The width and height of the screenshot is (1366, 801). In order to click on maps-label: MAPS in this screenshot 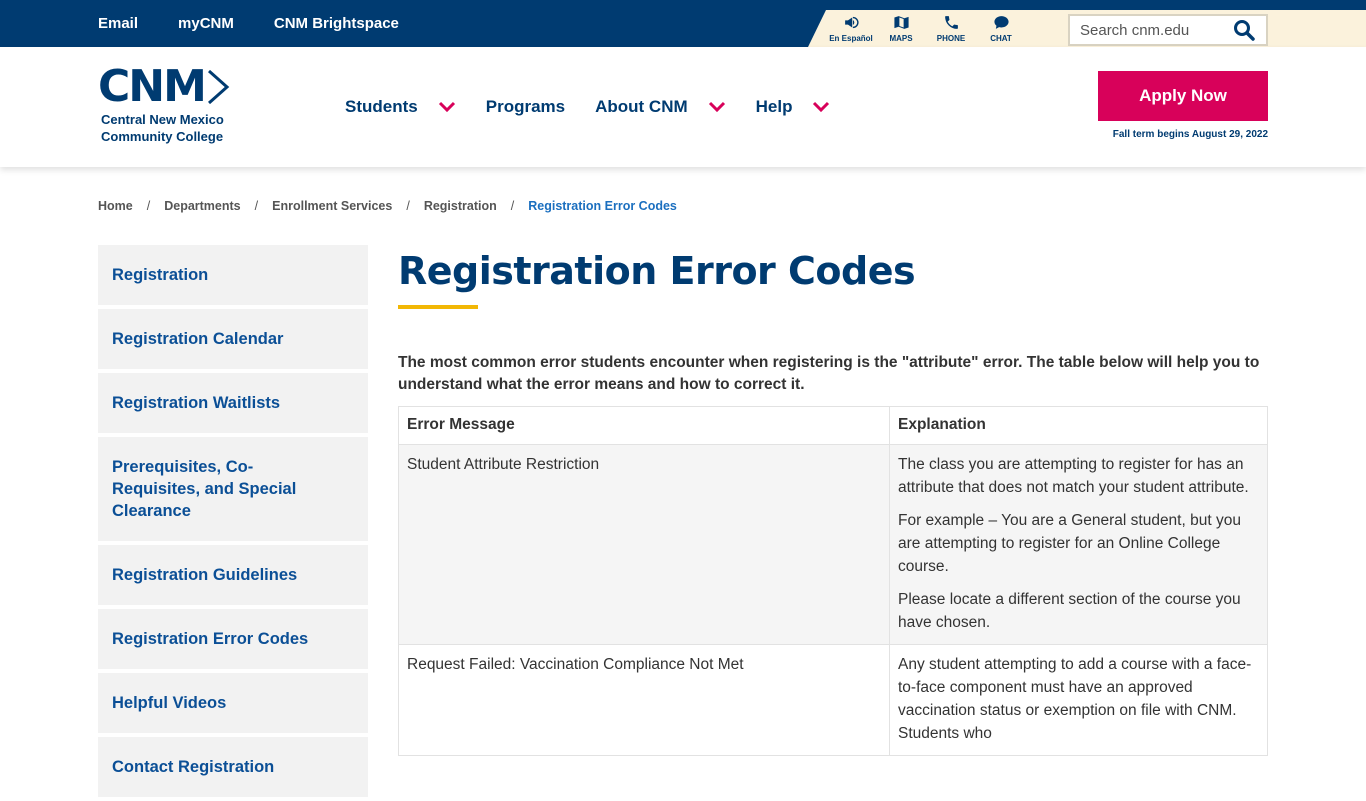, I will do `click(901, 38)`.